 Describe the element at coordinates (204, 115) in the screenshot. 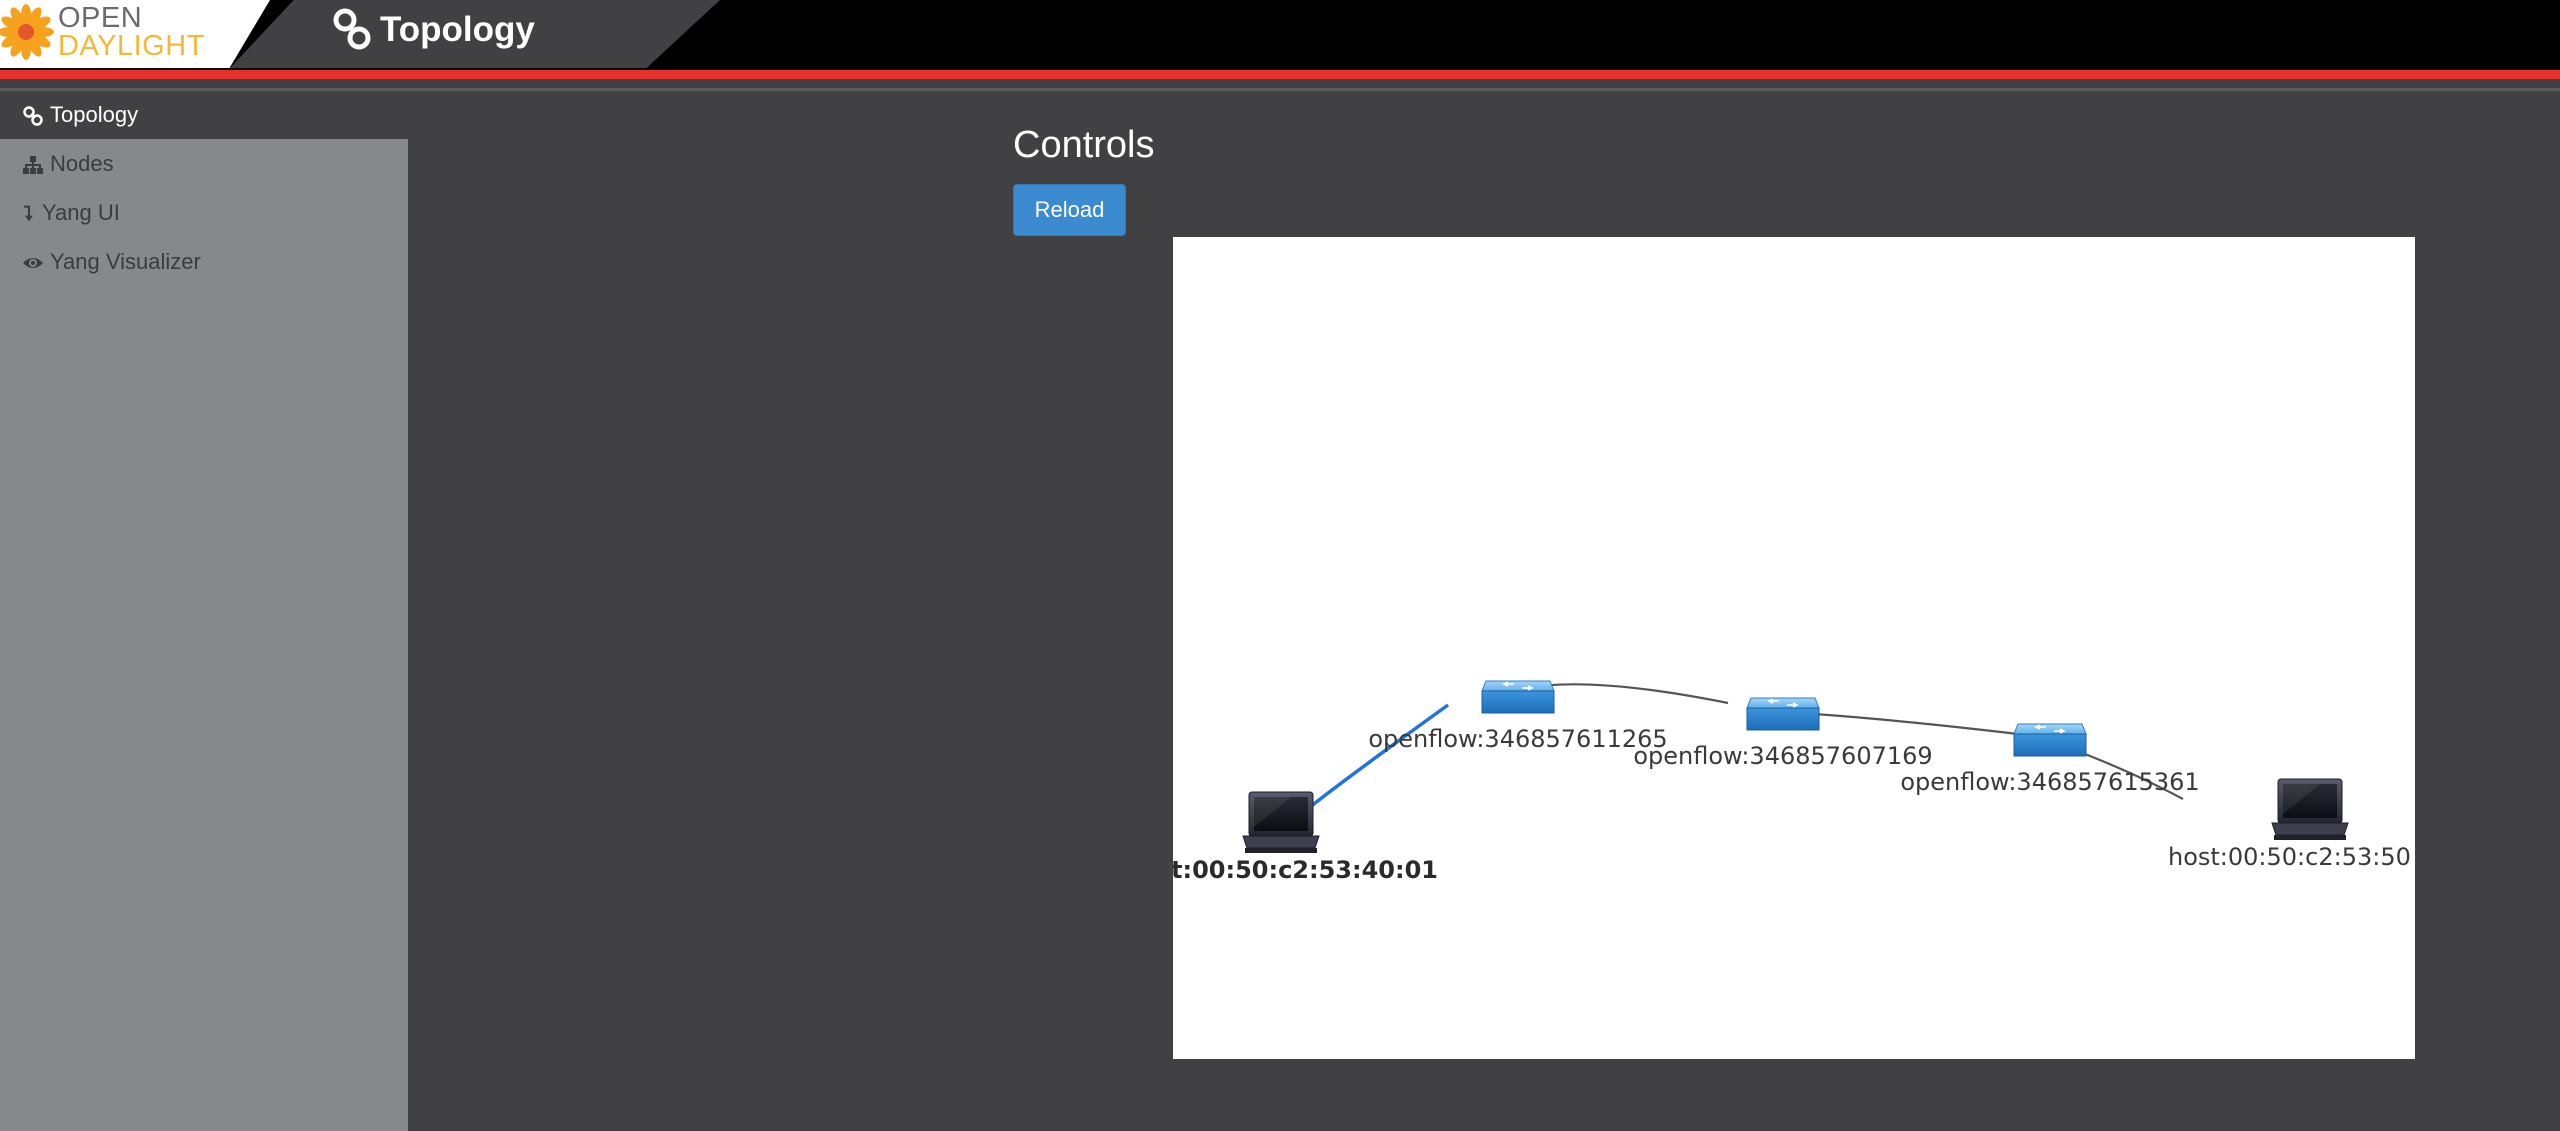

I see `sidebar-item-topology: Topology` at that location.